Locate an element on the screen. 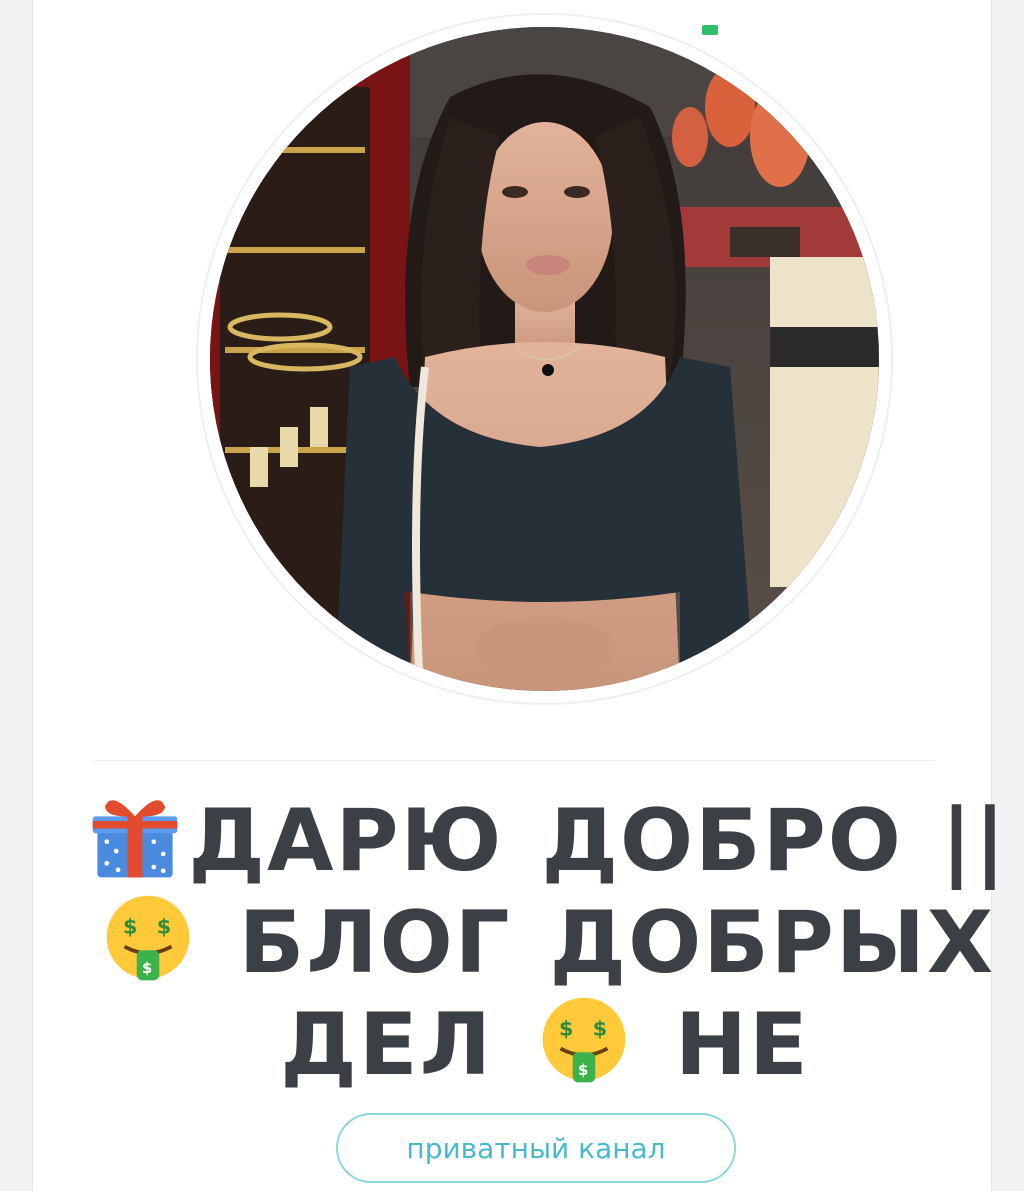 This screenshot has width=1024, height=1191. channel-title-line-2: $ $ $ БЛОГ ДОБРЫХ is located at coordinates (545, 943).